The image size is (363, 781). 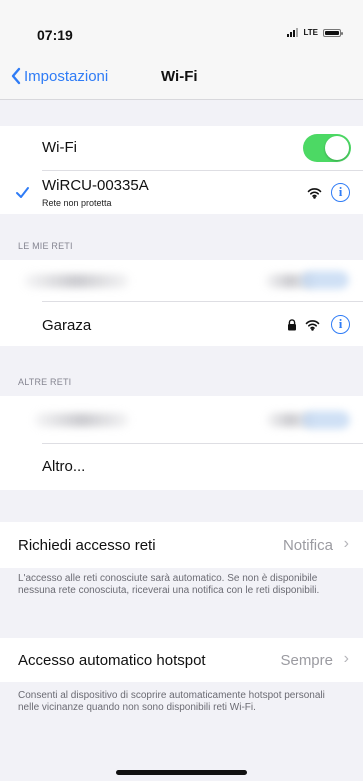 What do you see at coordinates (77, 203) in the screenshot?
I see `connected-network-status: Rete non protetta` at bounding box center [77, 203].